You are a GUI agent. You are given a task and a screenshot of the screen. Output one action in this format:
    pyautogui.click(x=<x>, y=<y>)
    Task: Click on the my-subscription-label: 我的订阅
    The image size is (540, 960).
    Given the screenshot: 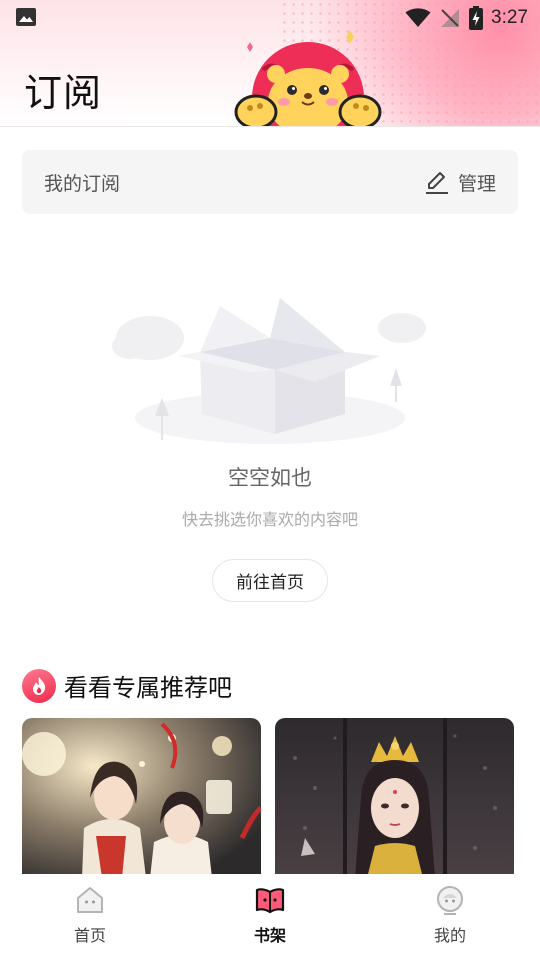 What is the action you would take?
    pyautogui.click(x=82, y=183)
    